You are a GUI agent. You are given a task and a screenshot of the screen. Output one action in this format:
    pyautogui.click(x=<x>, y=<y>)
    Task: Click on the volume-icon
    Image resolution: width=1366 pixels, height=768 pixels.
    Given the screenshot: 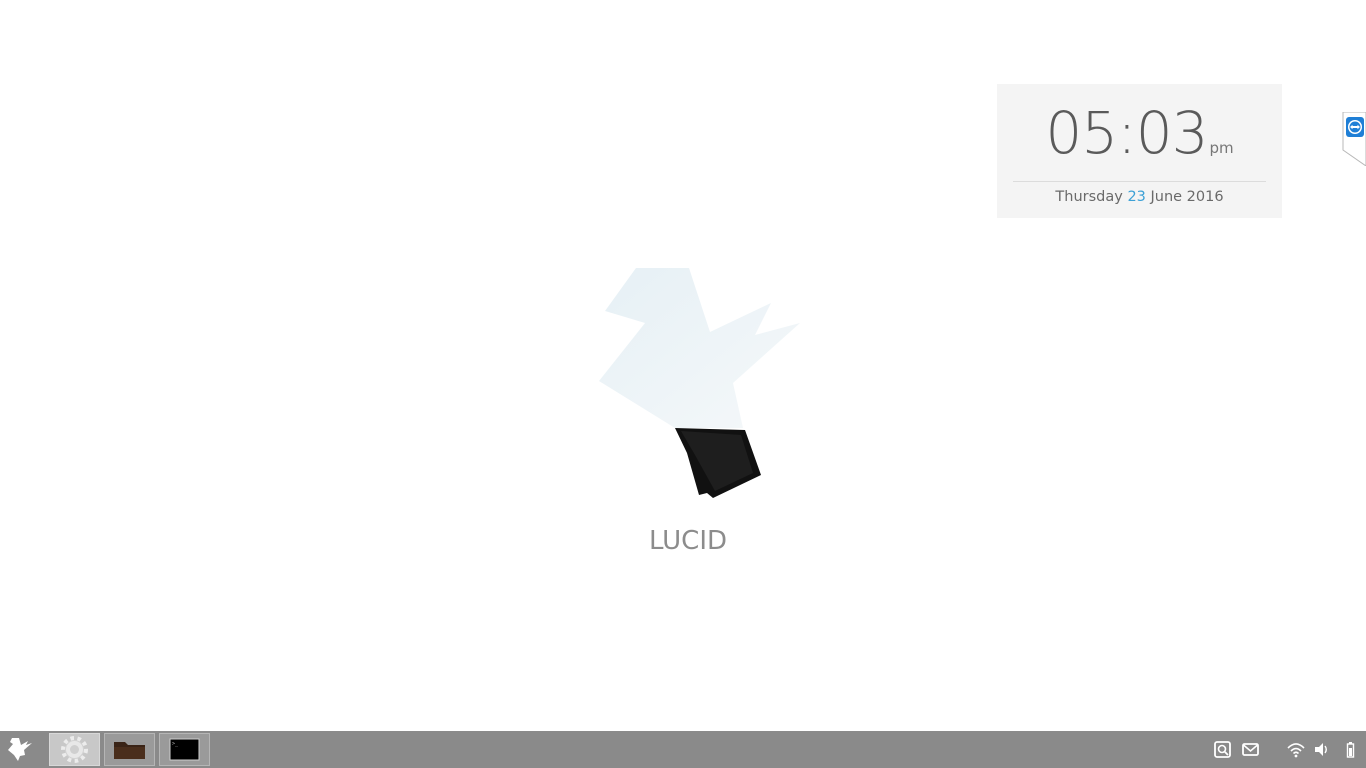 What is the action you would take?
    pyautogui.click(x=1321, y=749)
    